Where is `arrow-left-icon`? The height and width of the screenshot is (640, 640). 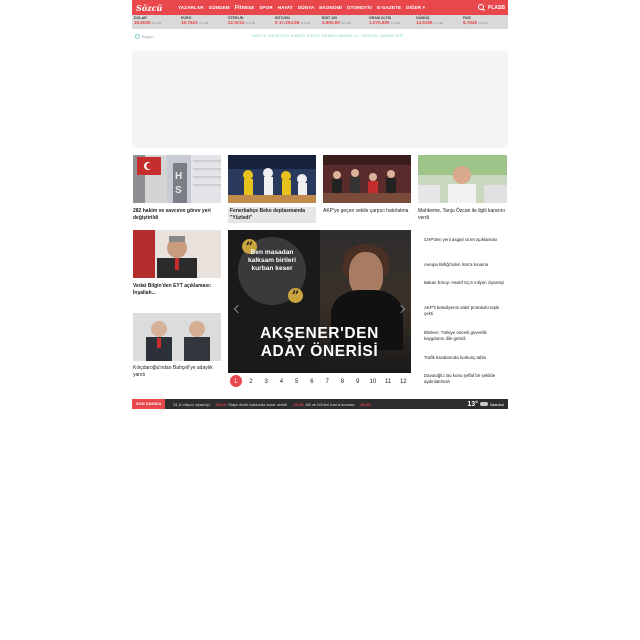
arrow-left-icon is located at coordinates (238, 309).